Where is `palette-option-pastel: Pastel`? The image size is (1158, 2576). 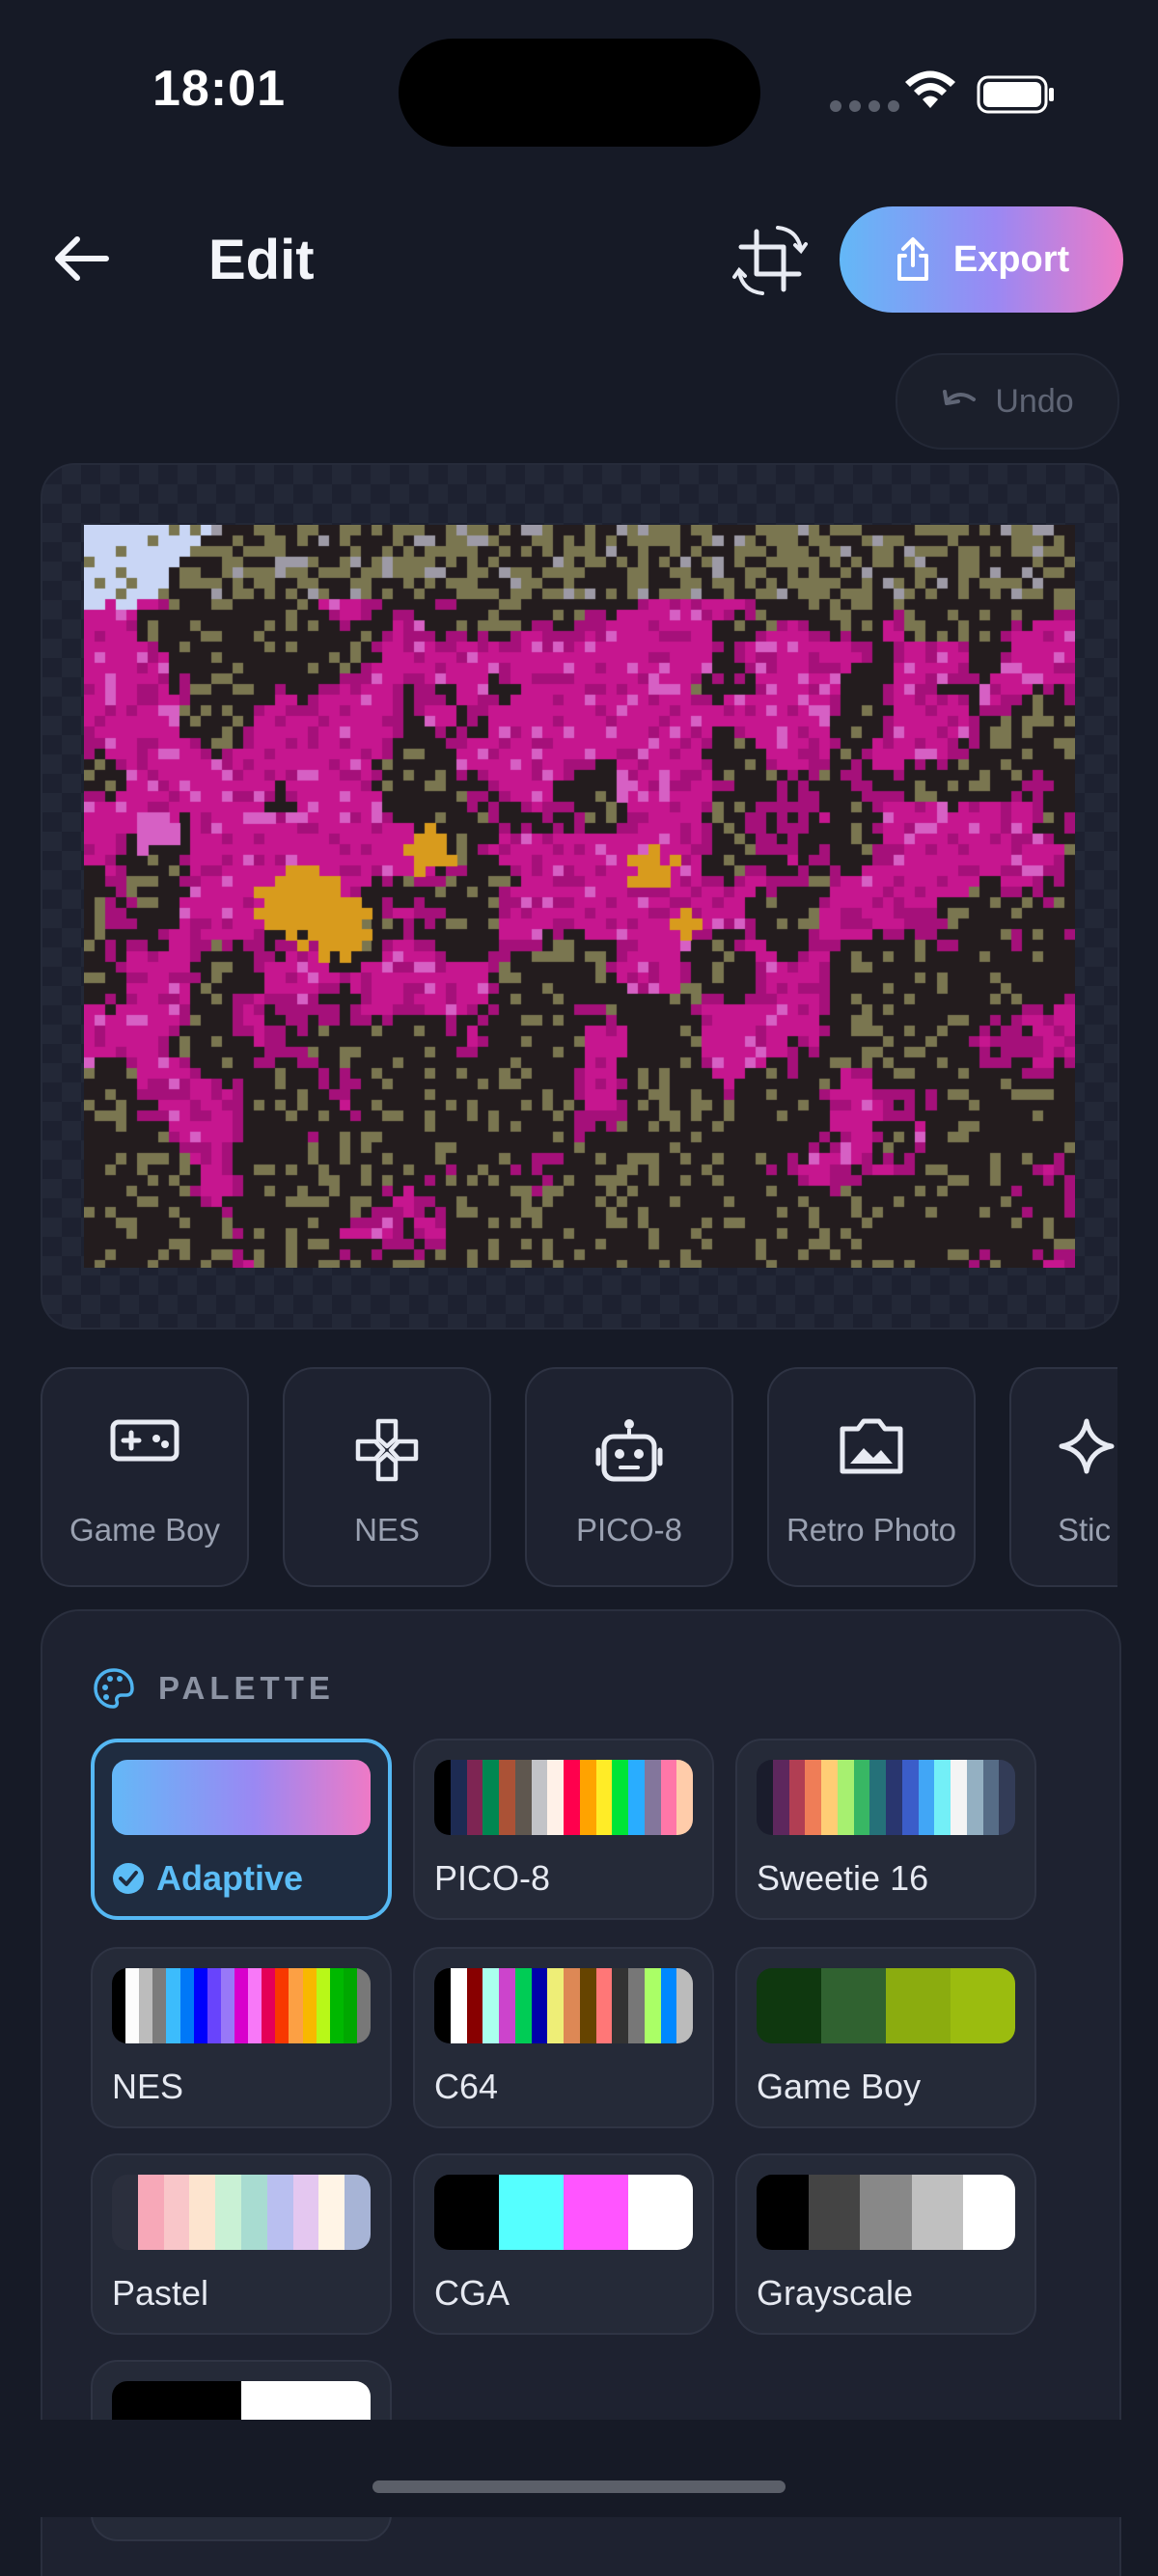 palette-option-pastel: Pastel is located at coordinates (241, 2244).